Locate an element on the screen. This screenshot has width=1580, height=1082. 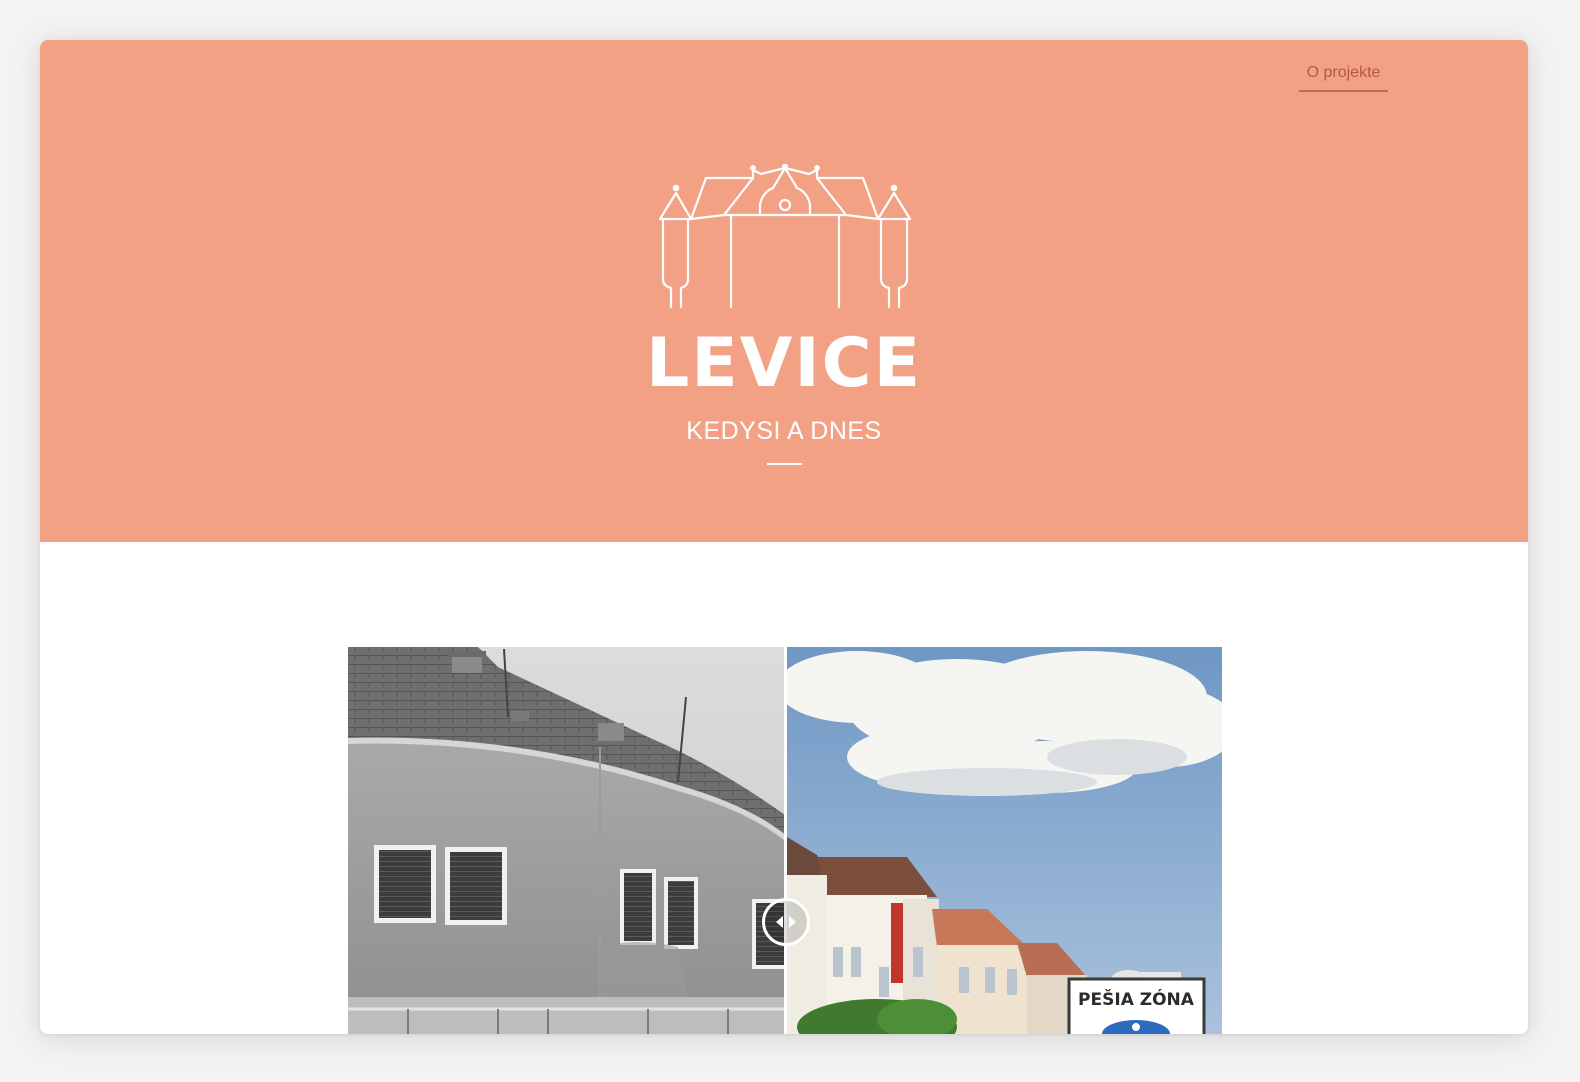
about-project-link: O projekte is located at coordinates (1343, 78).